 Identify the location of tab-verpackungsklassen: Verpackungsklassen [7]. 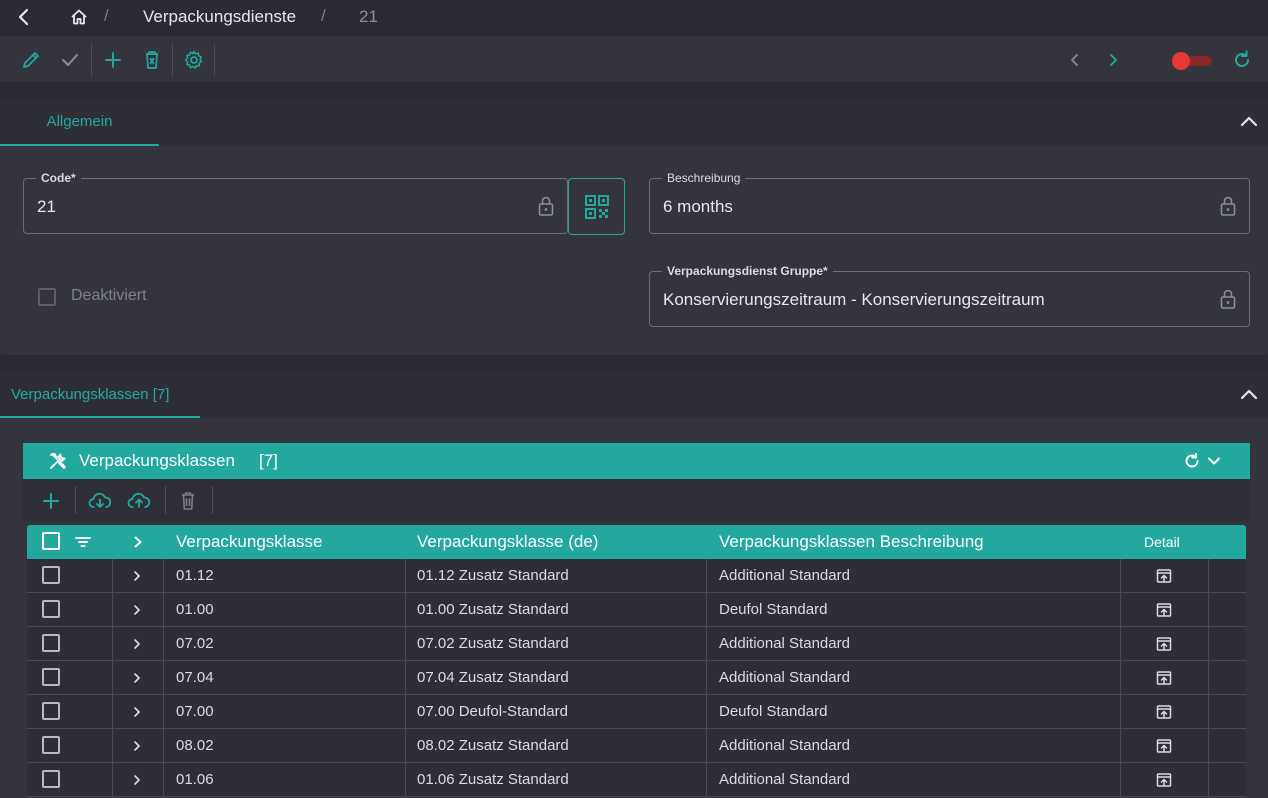
(100, 395).